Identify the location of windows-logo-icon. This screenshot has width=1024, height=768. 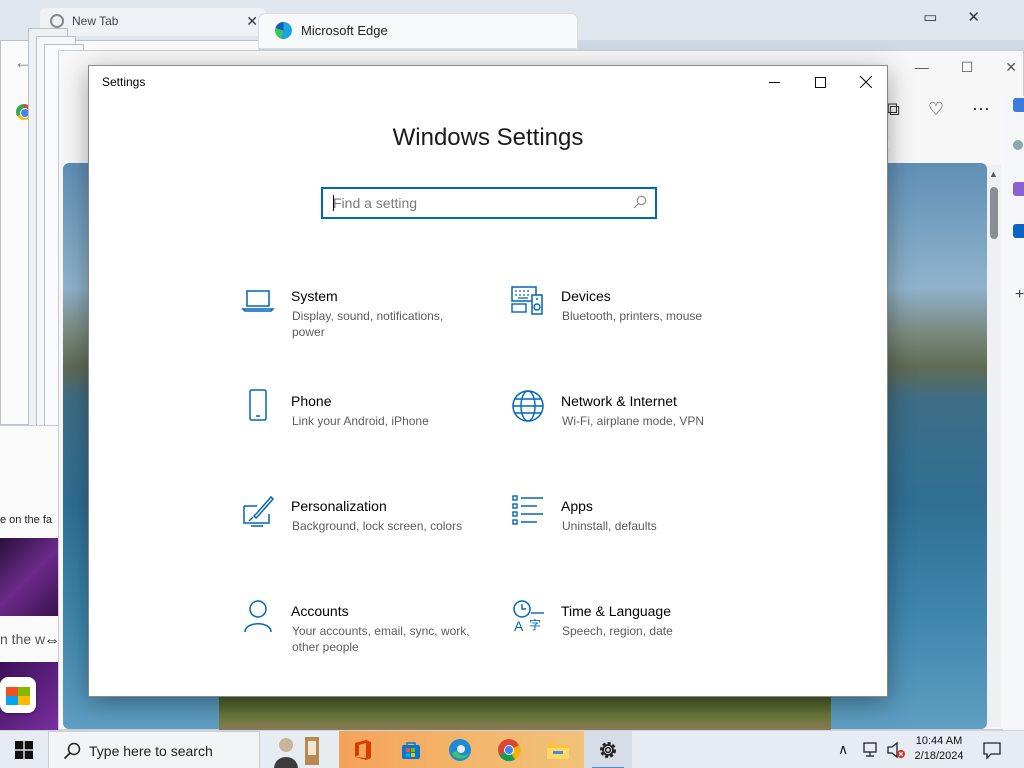
(24, 750).